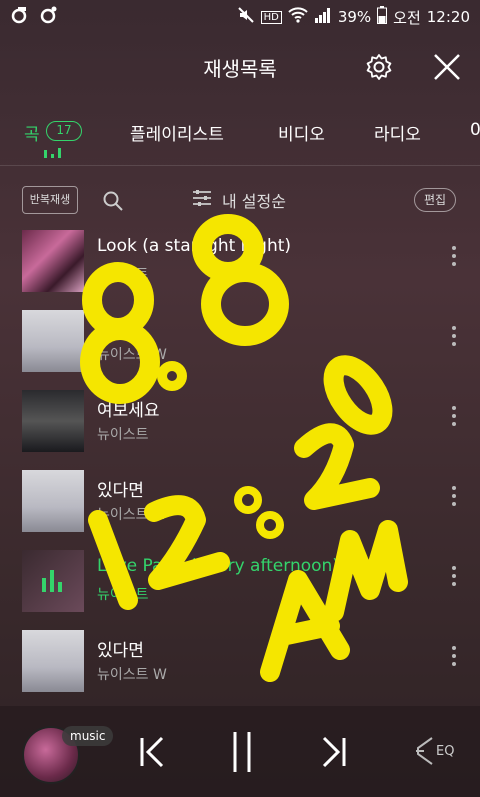 The height and width of the screenshot is (797, 480). Describe the element at coordinates (50, 200) in the screenshot. I see `repeat-button: 반복재생` at that location.